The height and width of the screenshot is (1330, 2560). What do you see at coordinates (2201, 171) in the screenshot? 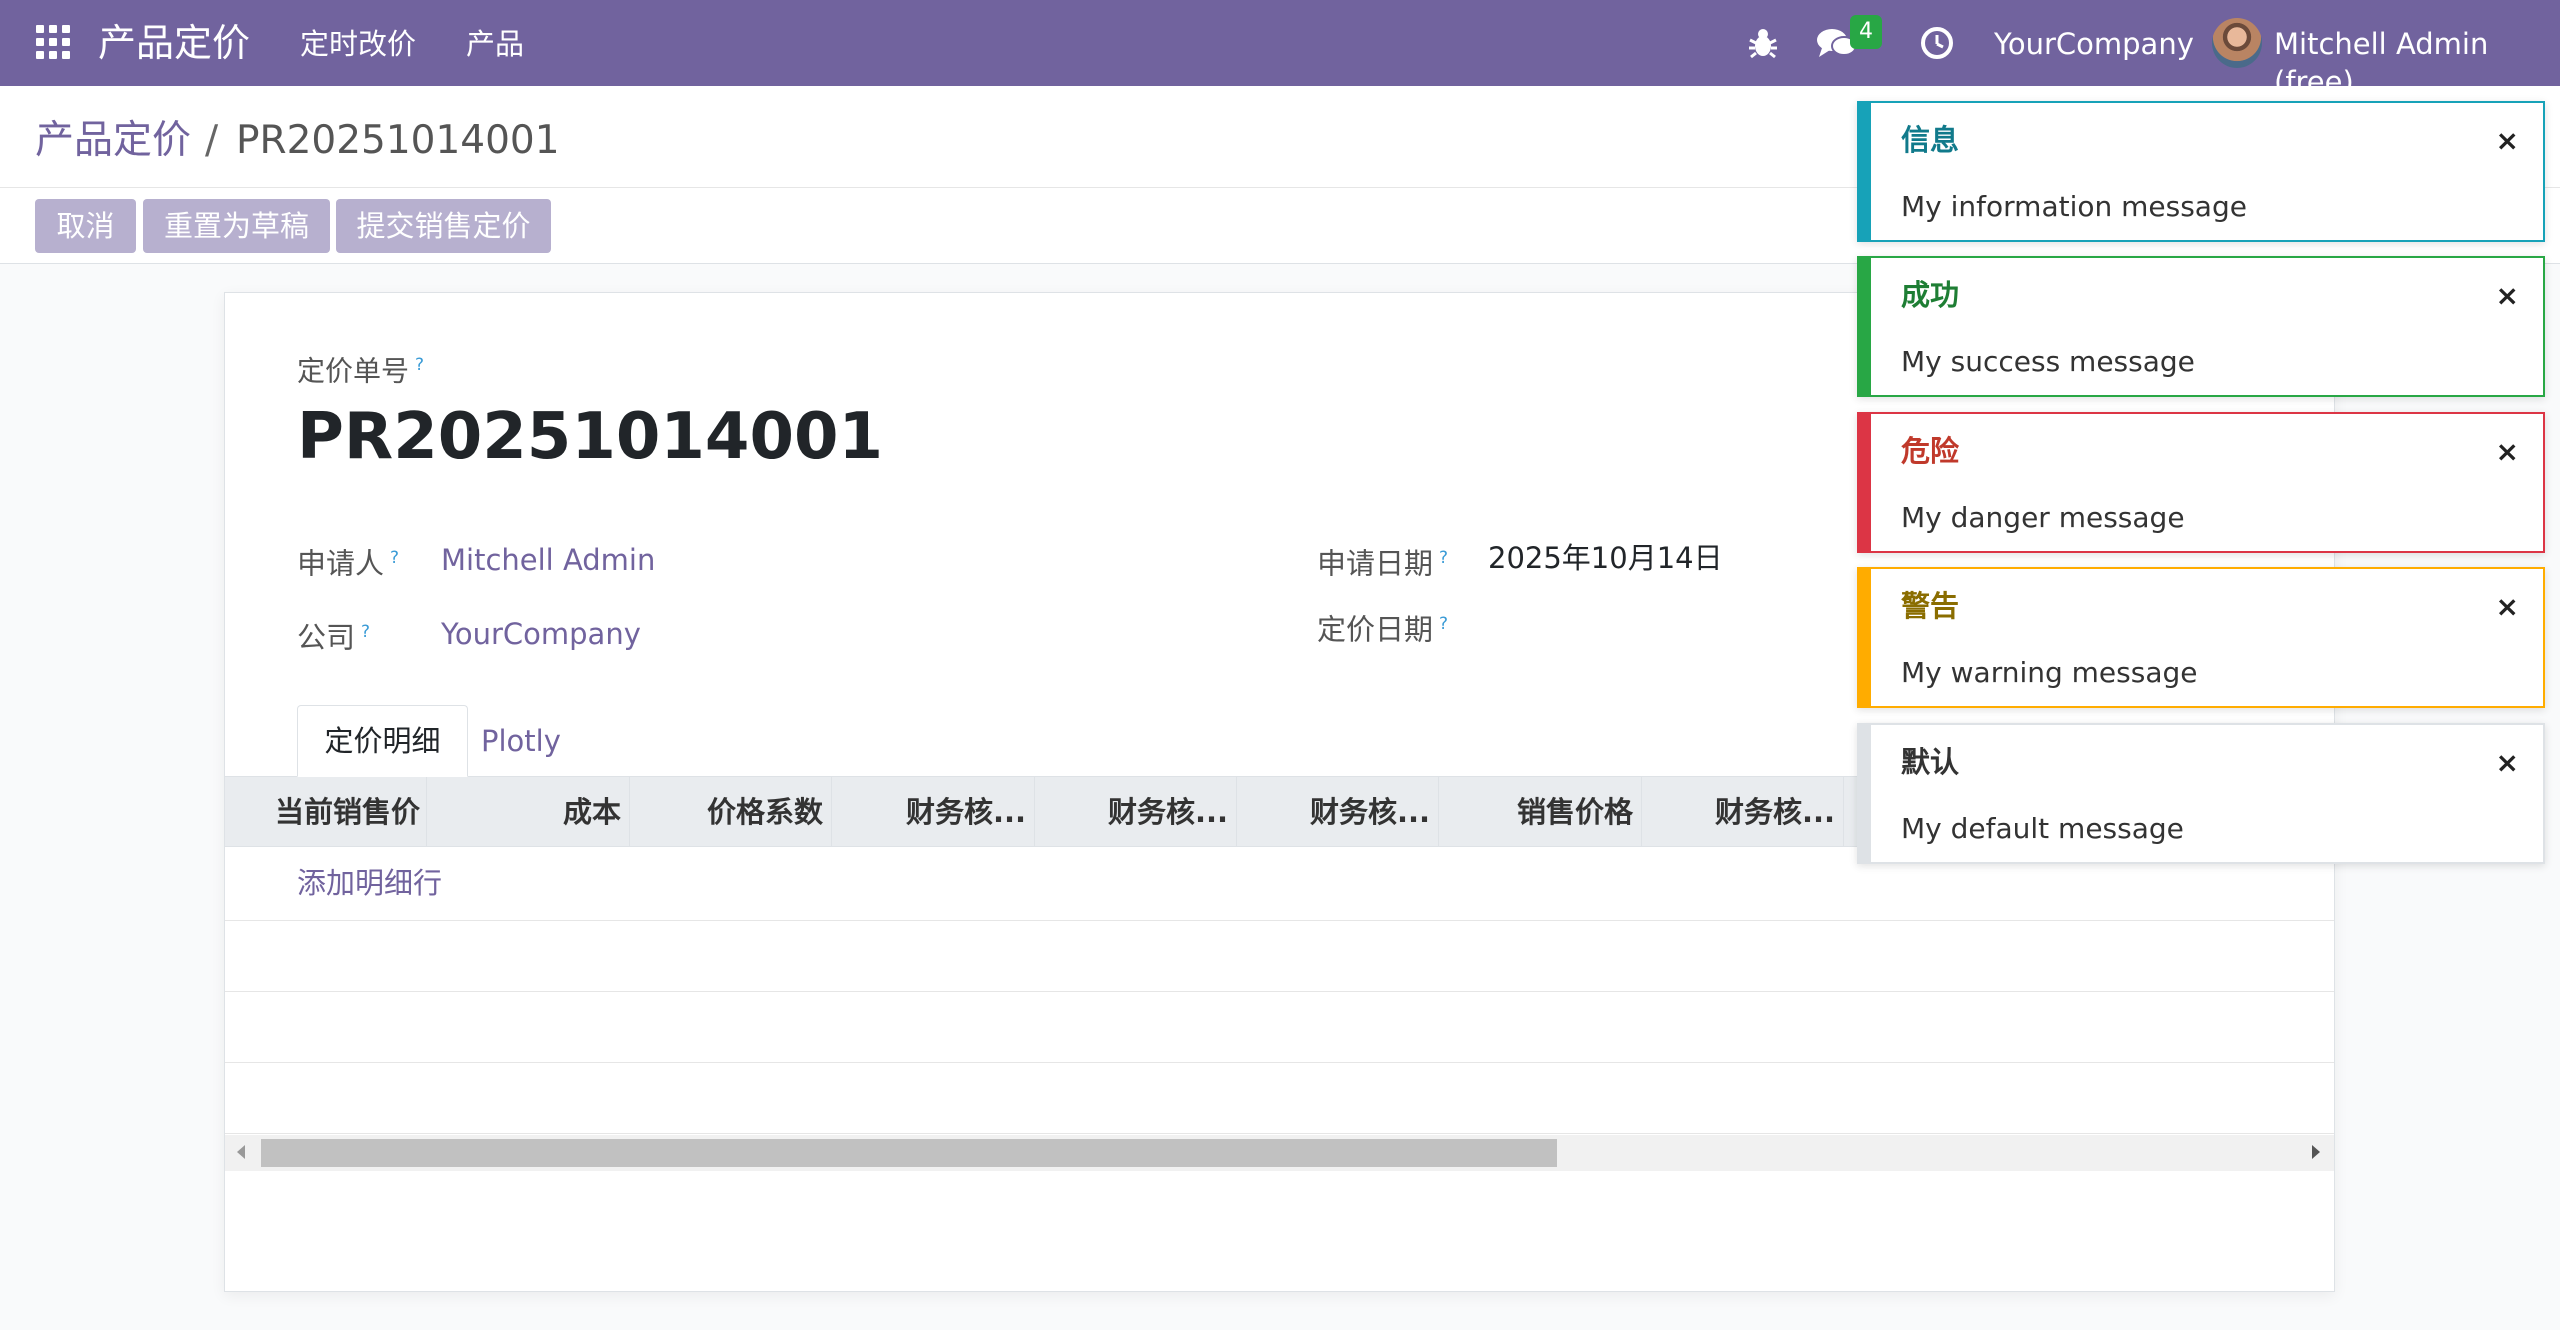
I see `notification-info: 信息 × My information message` at bounding box center [2201, 171].